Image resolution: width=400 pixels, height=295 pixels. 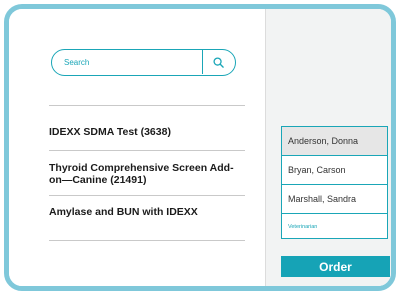 I want to click on veterinarian-option: Bryan, Carson, so click(x=334, y=170).